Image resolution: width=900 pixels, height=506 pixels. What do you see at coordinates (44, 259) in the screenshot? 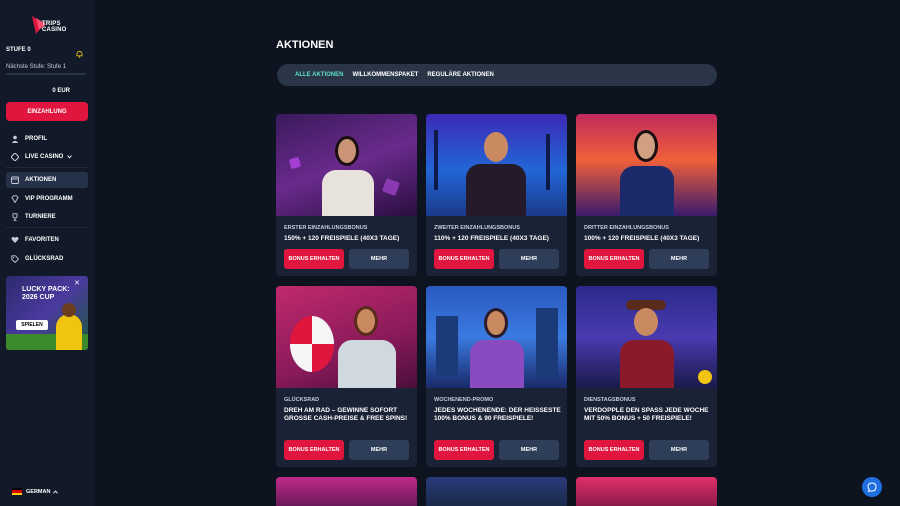
I see `nav-label: GLÜCKSRAD` at bounding box center [44, 259].